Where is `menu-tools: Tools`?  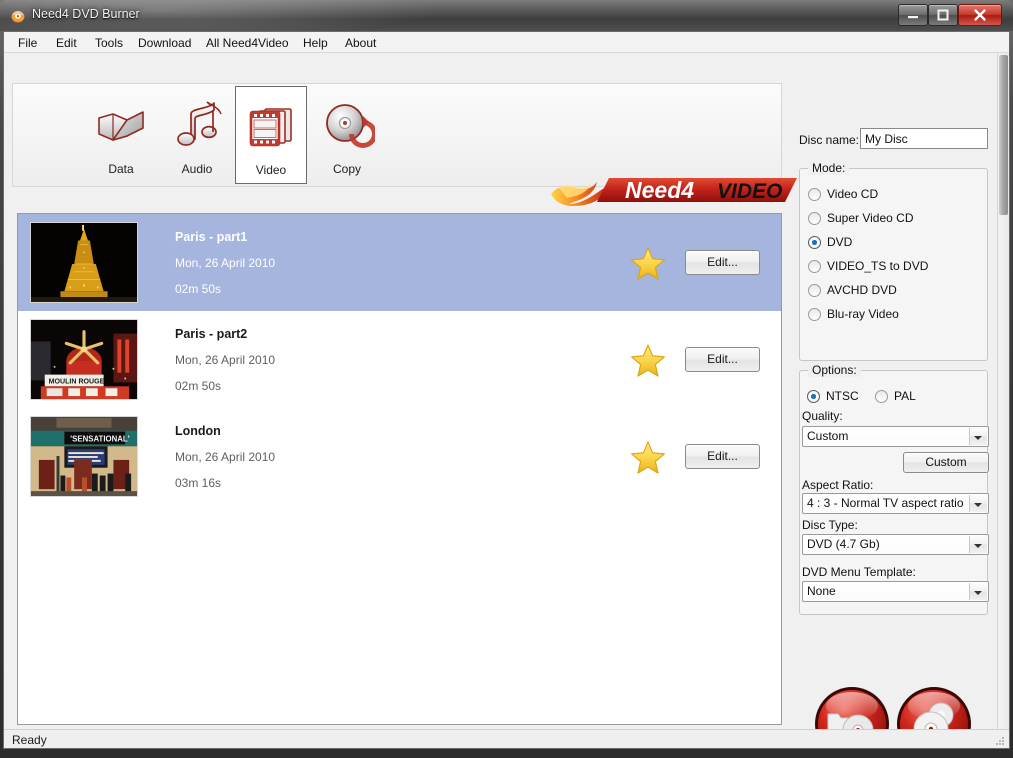
menu-tools: Tools is located at coordinates (109, 43).